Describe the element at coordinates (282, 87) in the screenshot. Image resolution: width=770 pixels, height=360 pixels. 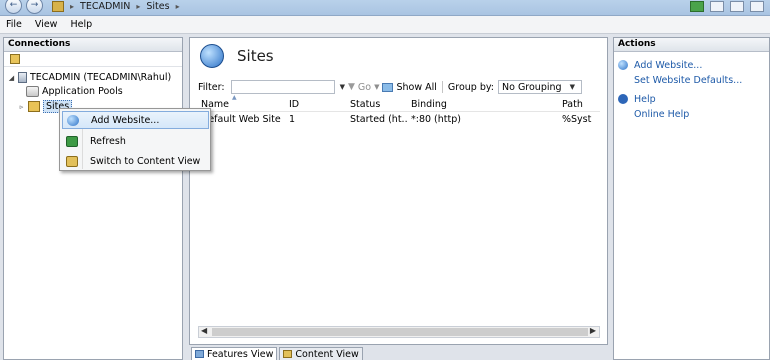
I see `filter-input` at that location.